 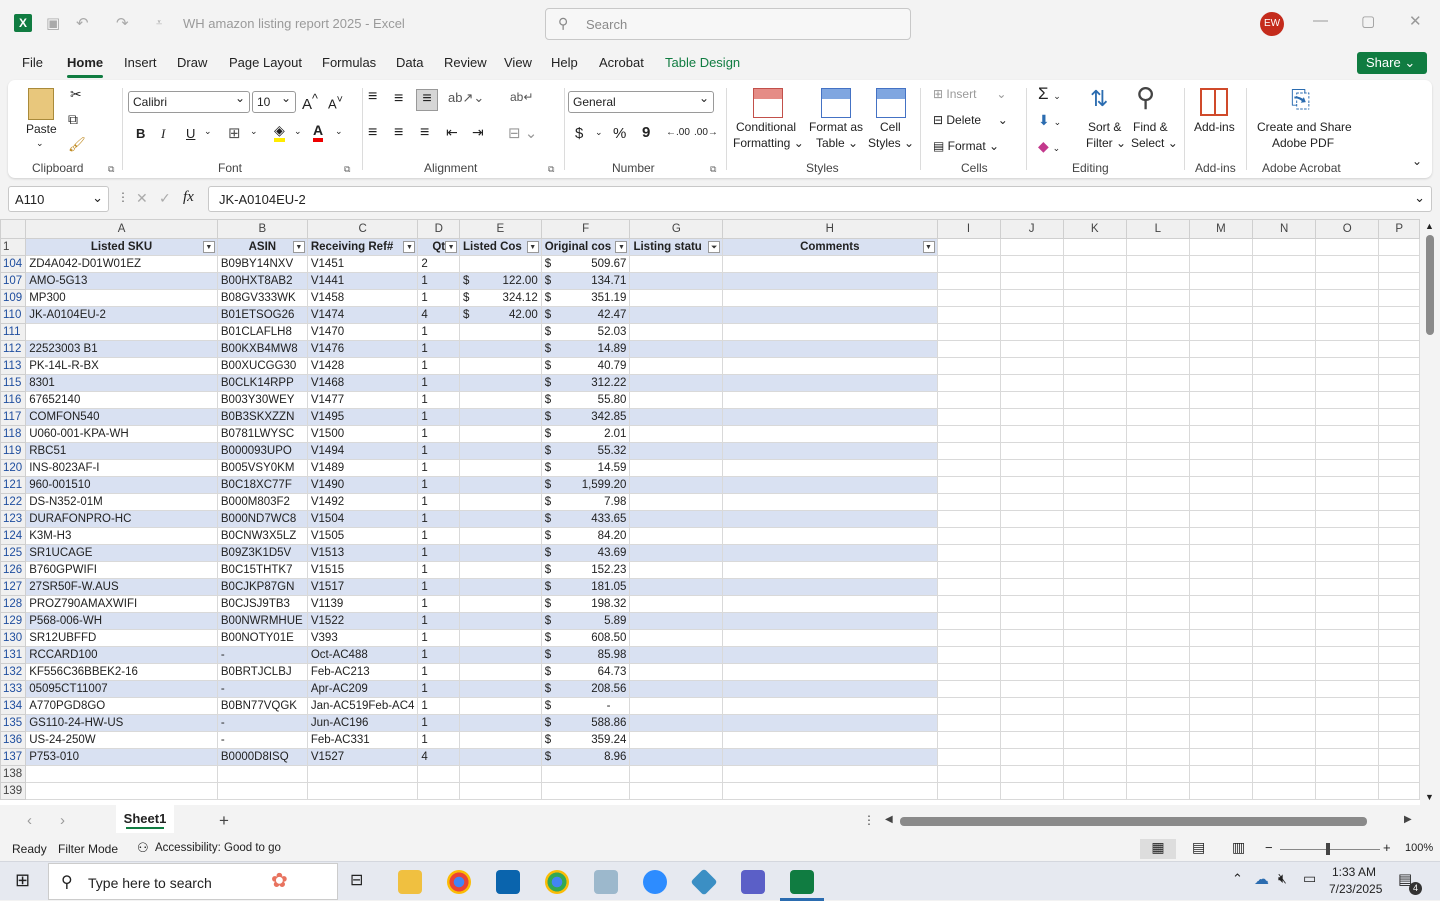 I want to click on cell-listed-sku: SR12UBFFD, so click(x=121, y=638).